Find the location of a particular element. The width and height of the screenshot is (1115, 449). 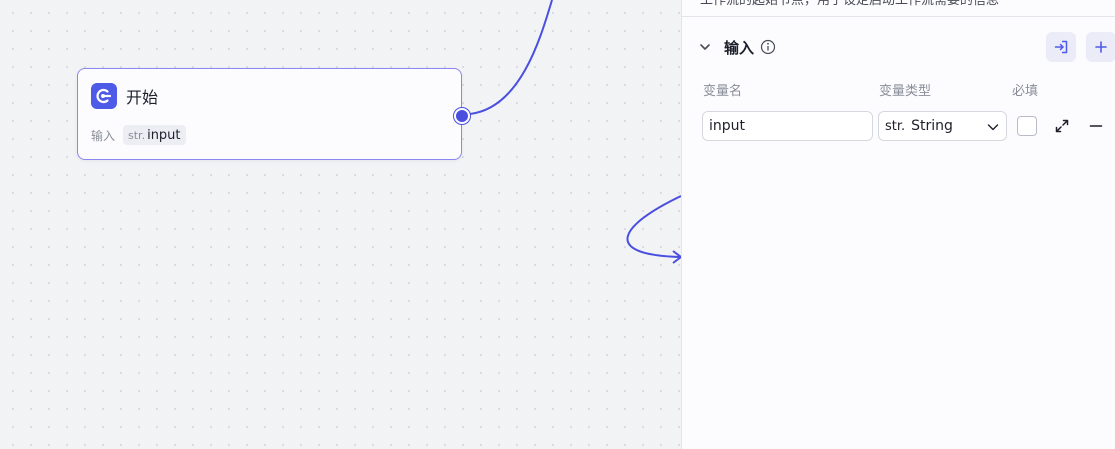

add-variable-button is located at coordinates (1100, 47).